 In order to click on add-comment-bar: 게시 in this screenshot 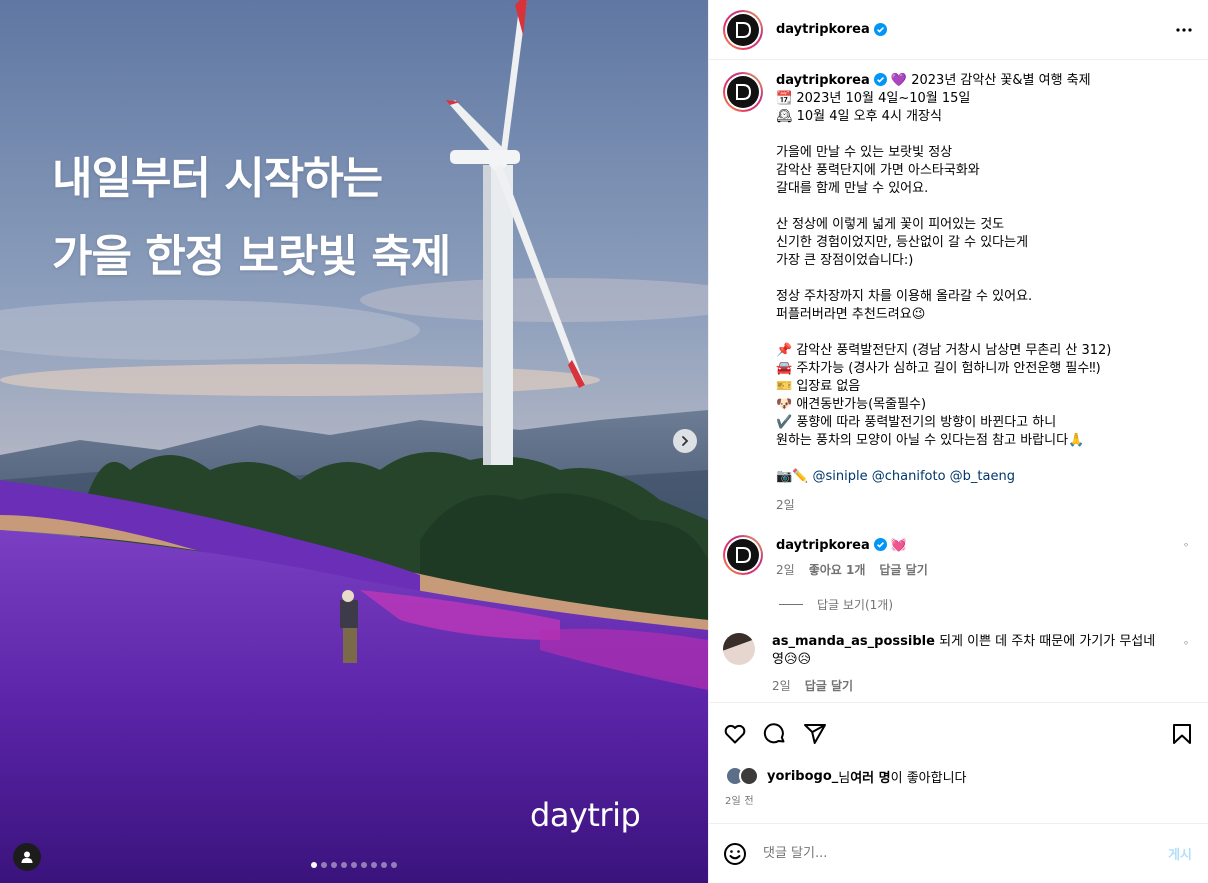, I will do `click(958, 853)`.